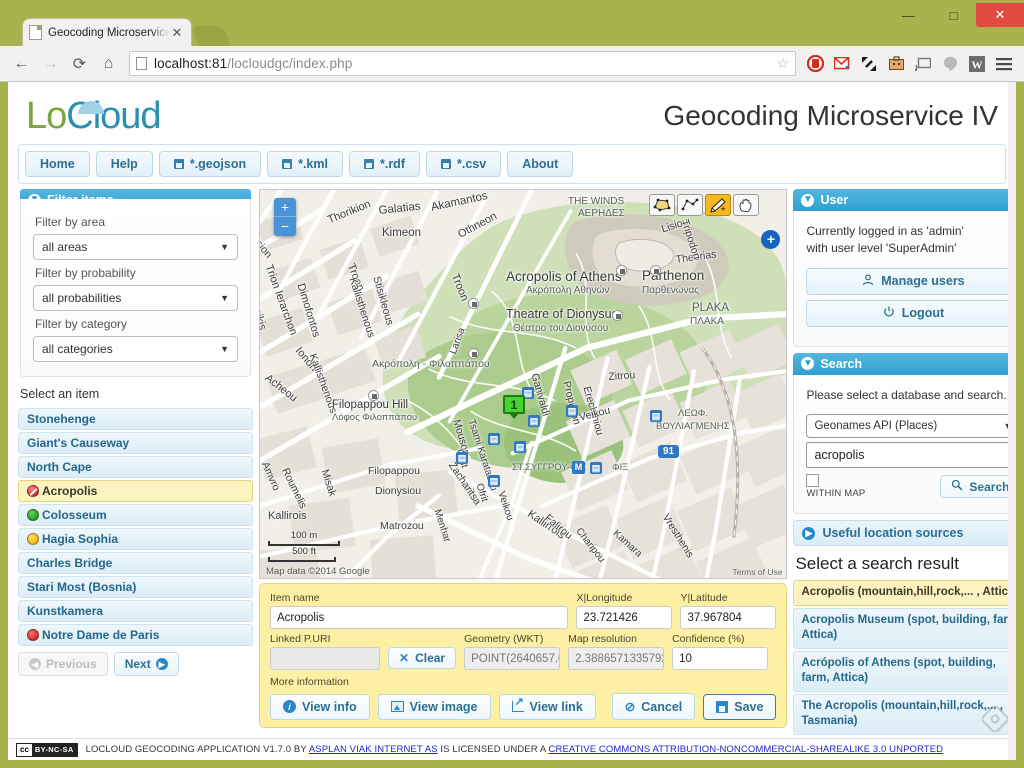  I want to click on maximize-button: □, so click(953, 15).